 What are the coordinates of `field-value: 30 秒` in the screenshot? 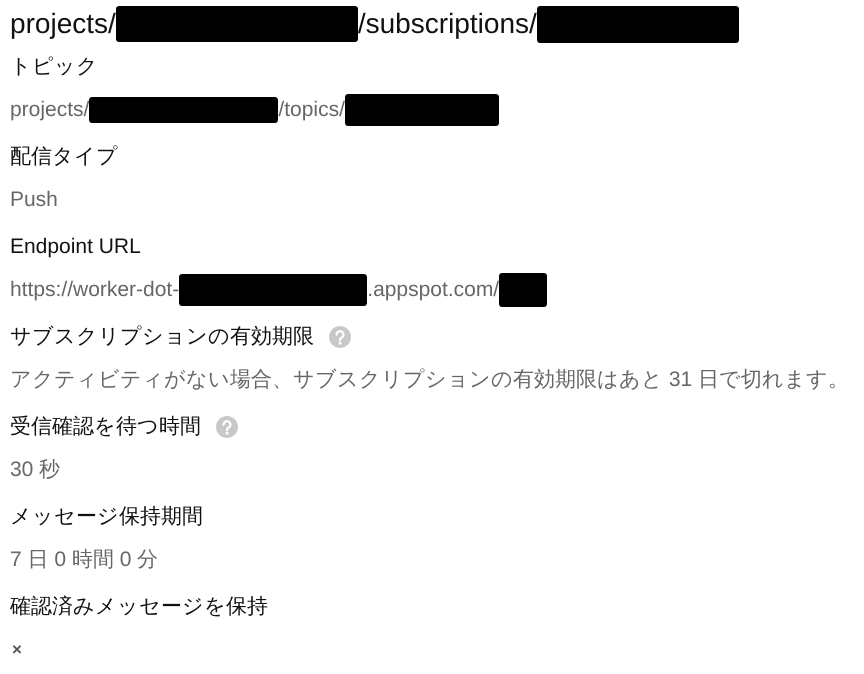 It's located at (35, 470).